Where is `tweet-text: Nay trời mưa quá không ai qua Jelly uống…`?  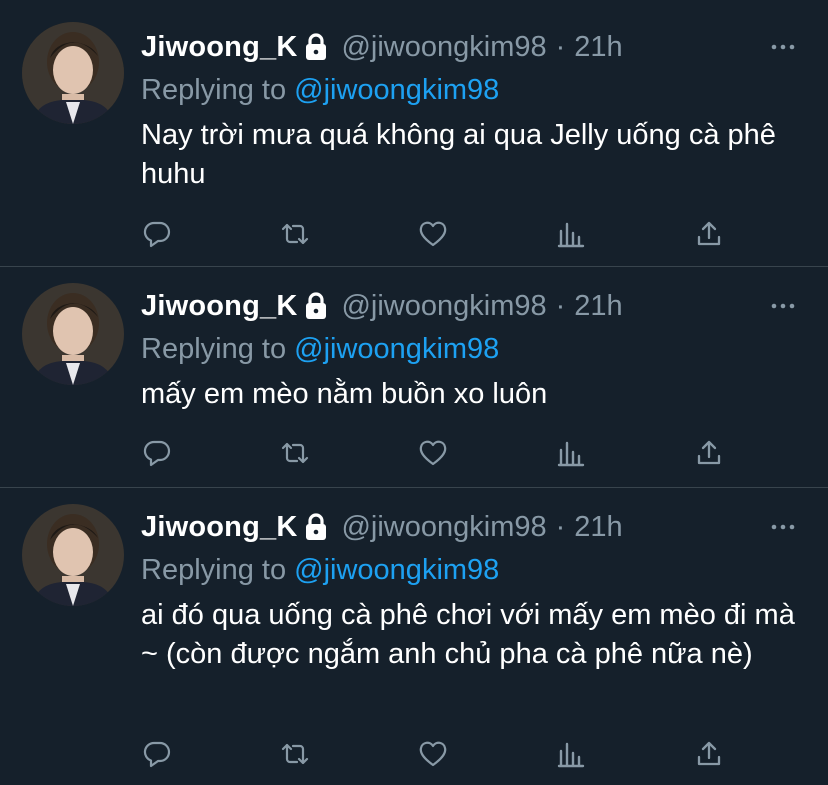 tweet-text: Nay trời mưa quá không ai qua Jelly uống… is located at coordinates (462, 154).